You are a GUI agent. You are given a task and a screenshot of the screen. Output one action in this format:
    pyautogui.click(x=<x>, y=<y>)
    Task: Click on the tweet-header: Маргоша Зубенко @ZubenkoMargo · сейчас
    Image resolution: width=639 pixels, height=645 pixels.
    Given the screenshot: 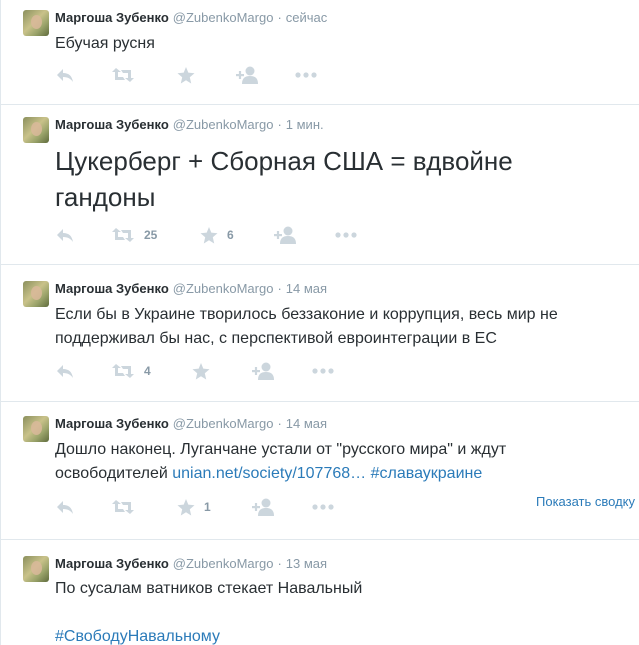 What is the action you would take?
    pyautogui.click(x=191, y=17)
    